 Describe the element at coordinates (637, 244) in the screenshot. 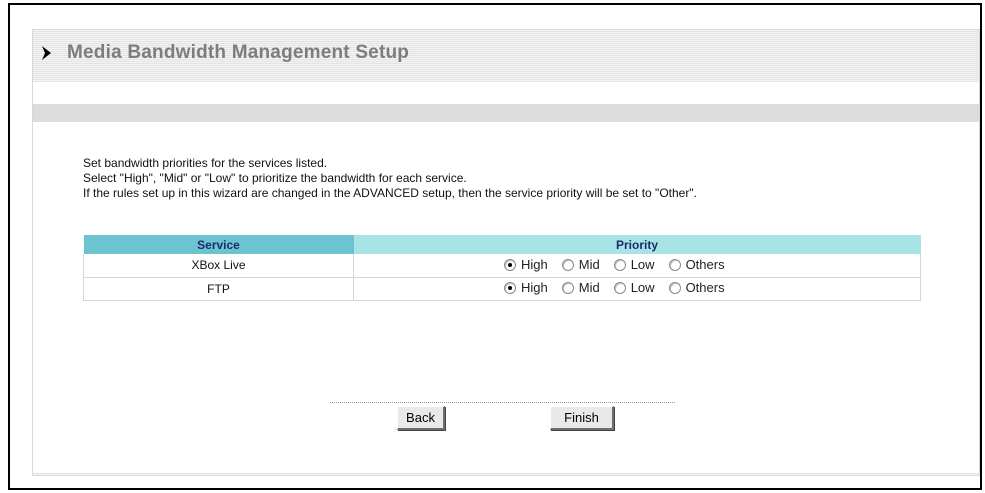

I see `priority-column-header: Priority` at that location.